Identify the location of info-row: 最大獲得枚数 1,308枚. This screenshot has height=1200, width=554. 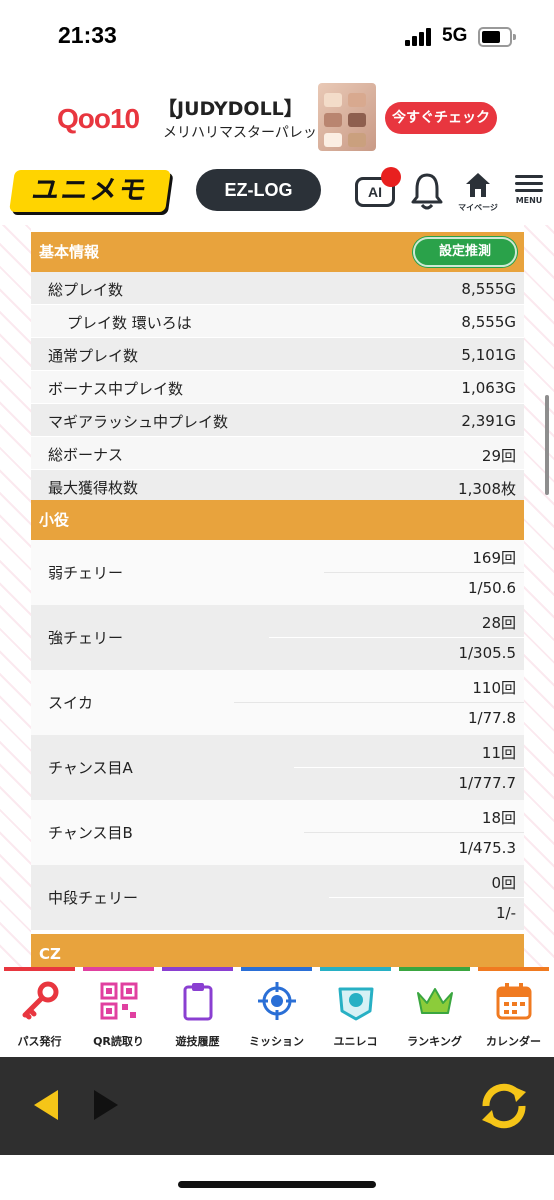
(277, 486).